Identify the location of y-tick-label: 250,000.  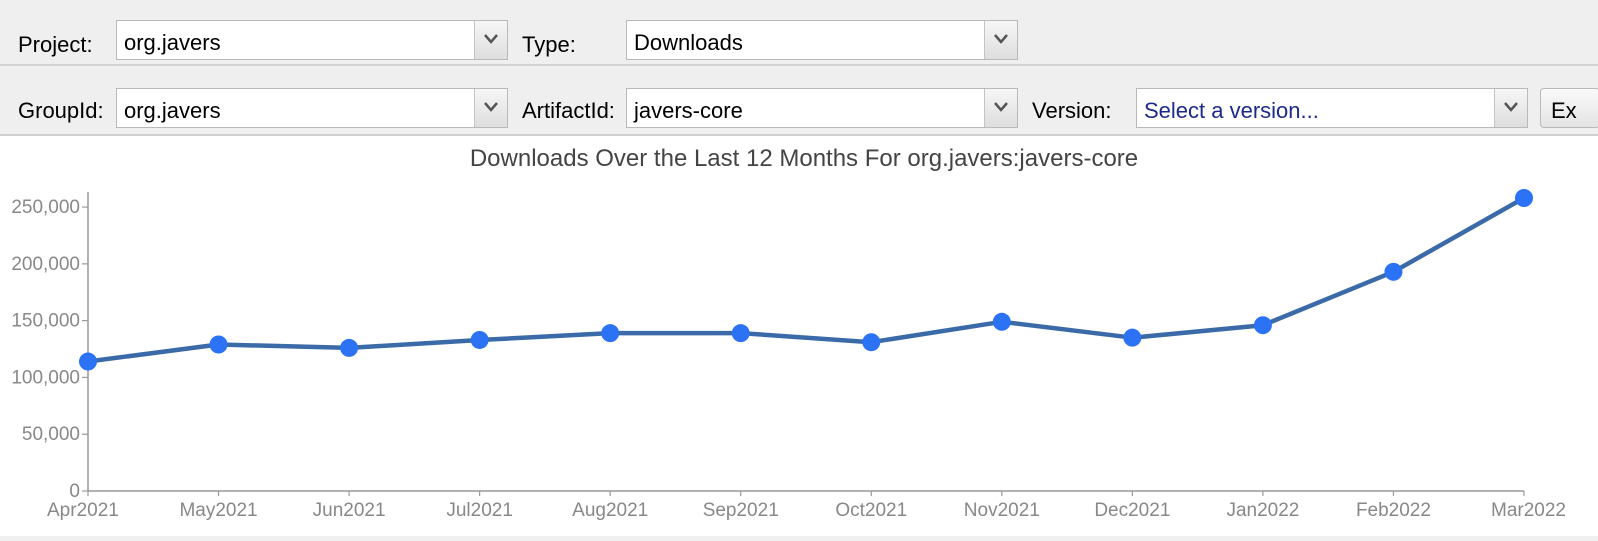
(45, 207).